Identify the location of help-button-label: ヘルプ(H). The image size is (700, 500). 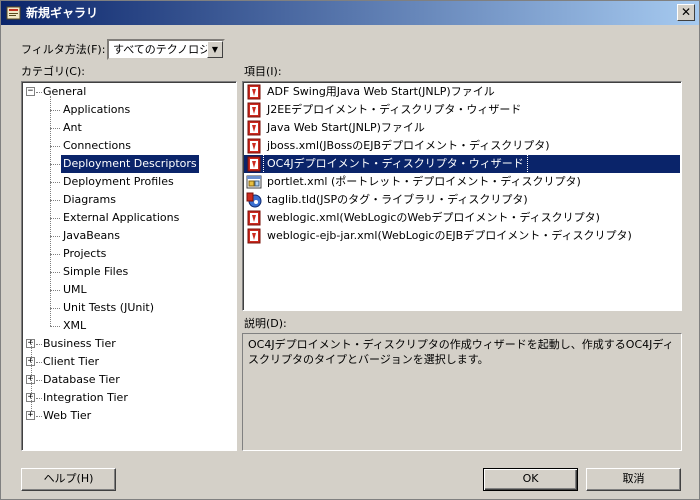
(68, 478).